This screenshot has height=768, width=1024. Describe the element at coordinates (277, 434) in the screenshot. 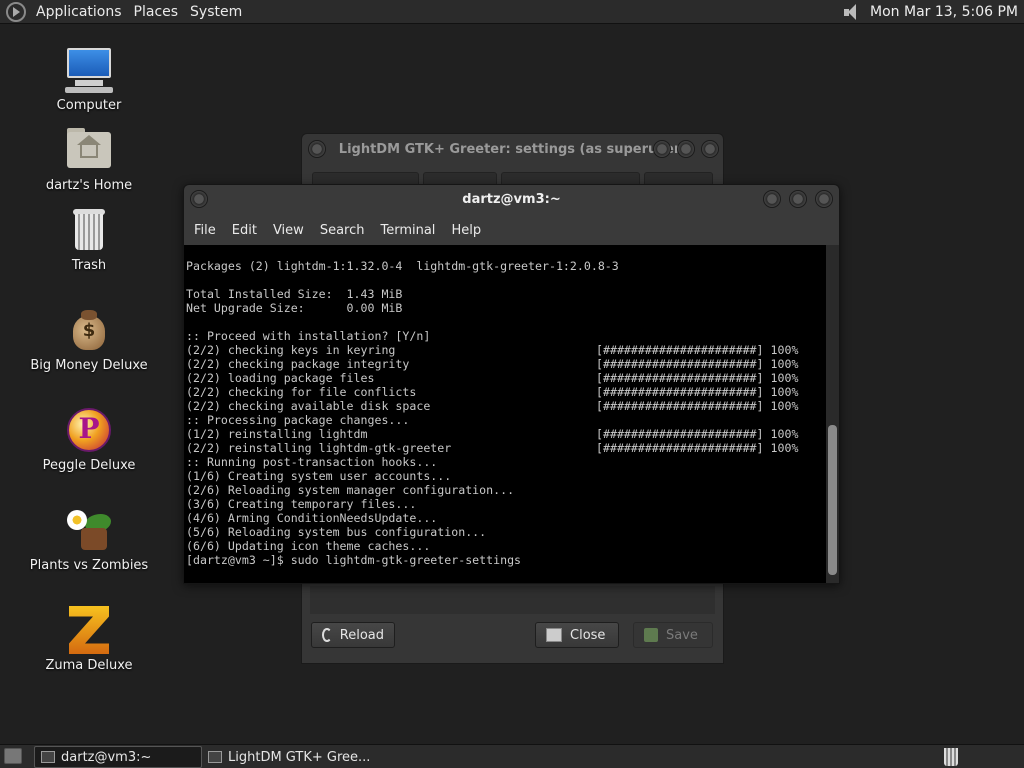

I see `terminal-line-text: (1/2) reinstalling lightdm` at that location.